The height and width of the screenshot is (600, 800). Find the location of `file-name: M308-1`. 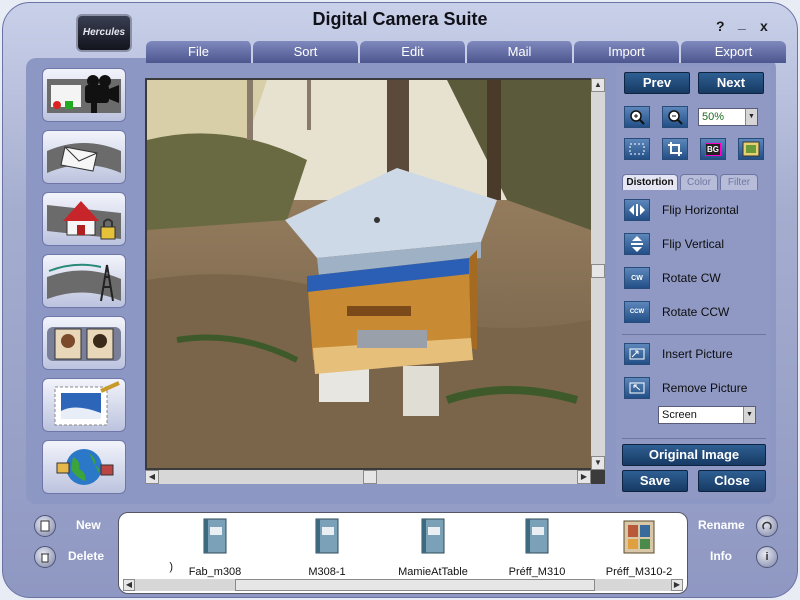

file-name: M308-1 is located at coordinates (327, 572).